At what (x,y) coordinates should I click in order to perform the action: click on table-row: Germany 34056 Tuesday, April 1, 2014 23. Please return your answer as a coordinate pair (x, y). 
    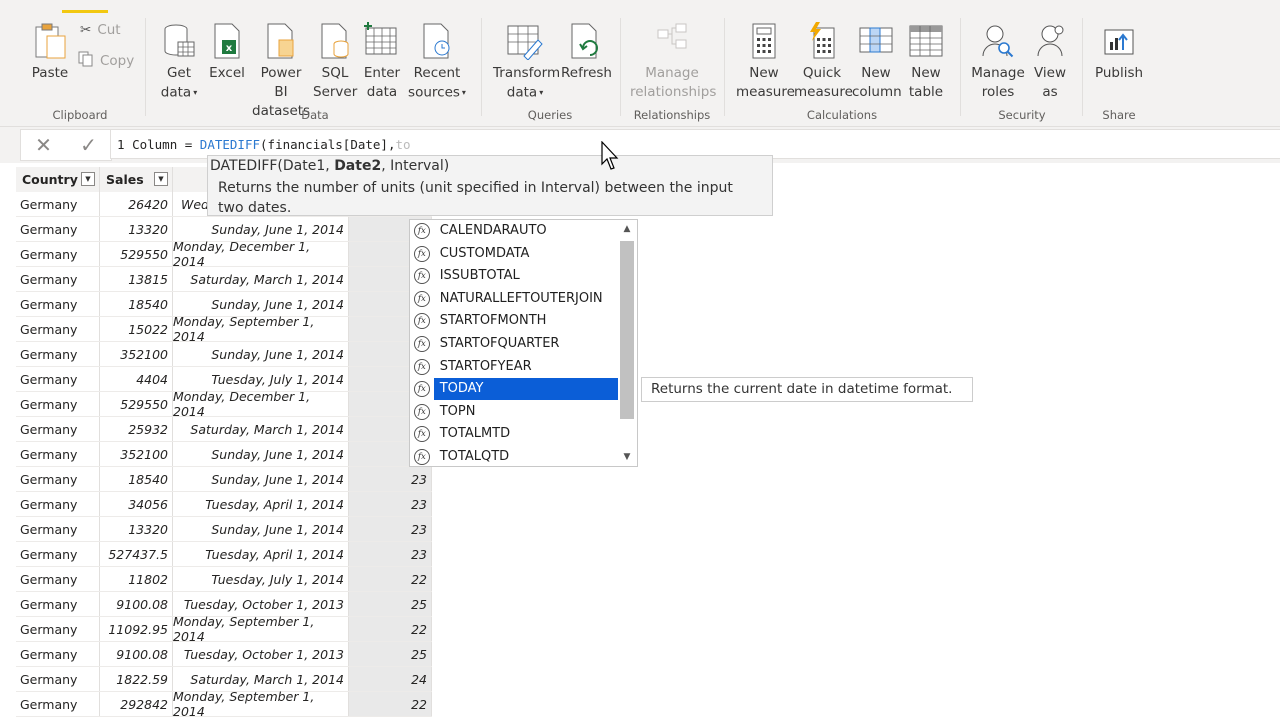
    Looking at the image, I should click on (224, 504).